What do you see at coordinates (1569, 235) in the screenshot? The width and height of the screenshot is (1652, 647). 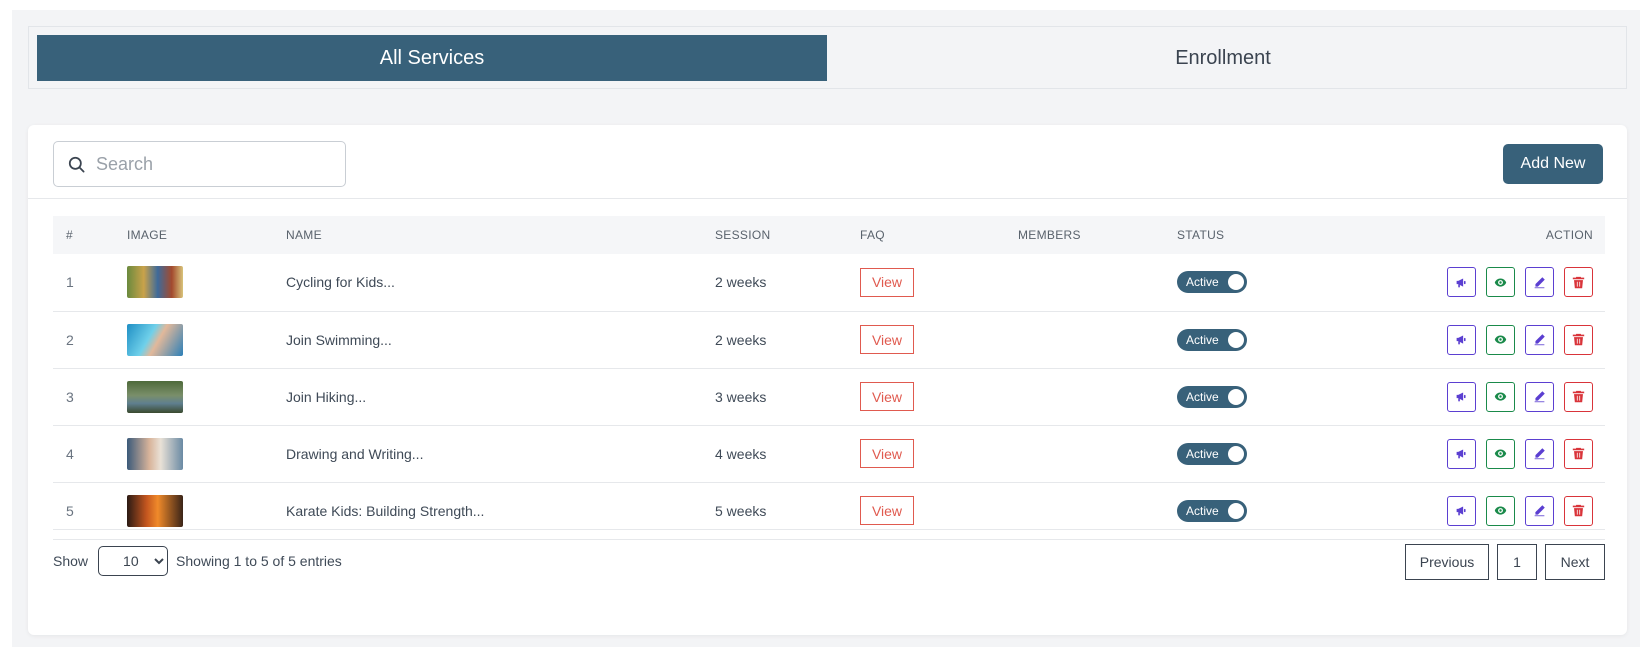 I see `col-action: ACTION` at bounding box center [1569, 235].